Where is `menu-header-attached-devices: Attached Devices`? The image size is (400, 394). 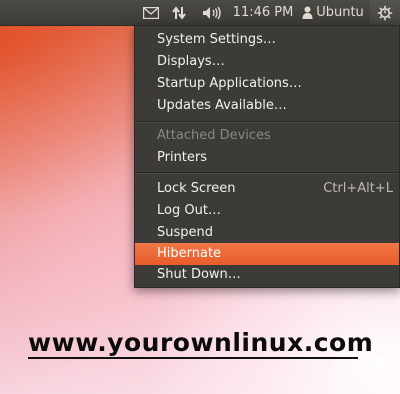
menu-header-attached-devices: Attached Devices is located at coordinates (267, 136).